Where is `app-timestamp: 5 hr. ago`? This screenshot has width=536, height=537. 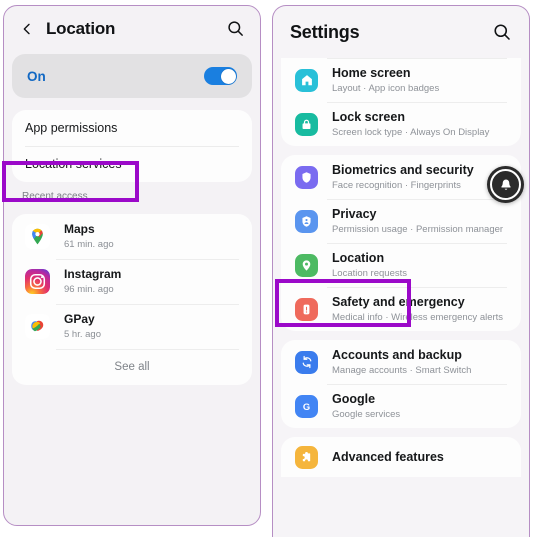 app-timestamp: 5 hr. ago is located at coordinates (82, 335).